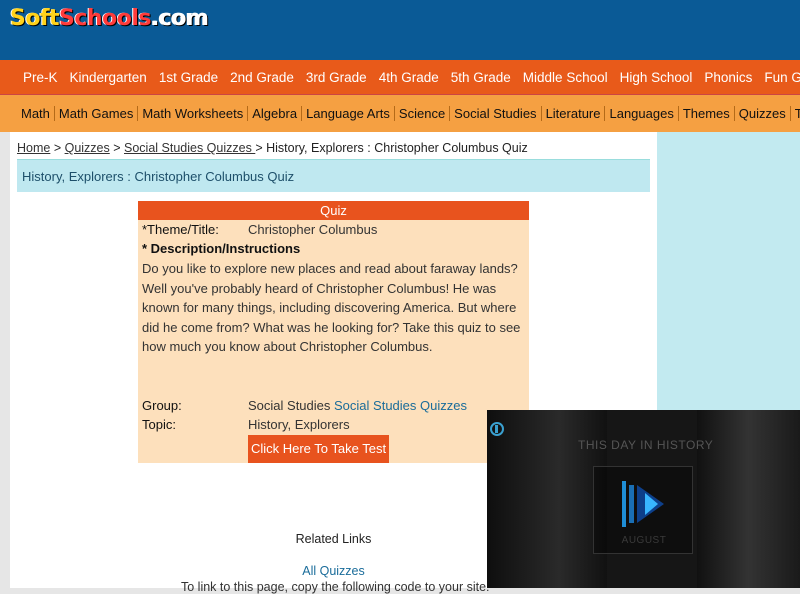  Describe the element at coordinates (644, 540) in the screenshot. I see `video-month: AUGUST` at that location.